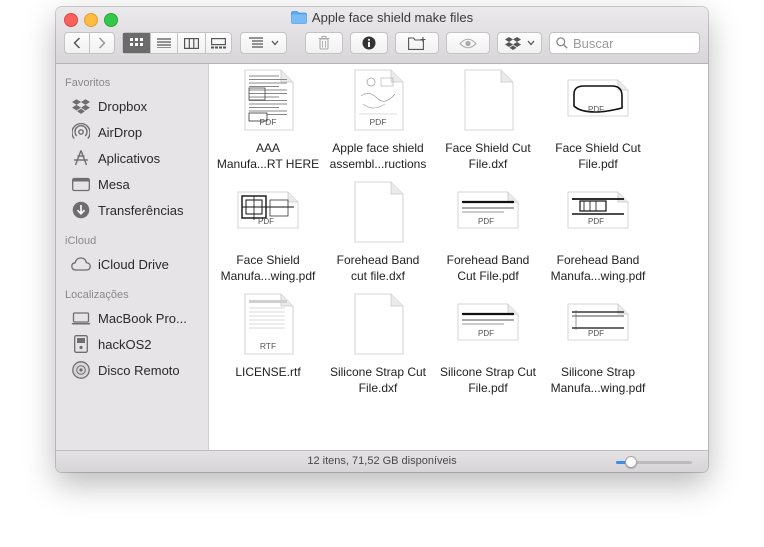 This screenshot has height=547, width=764. Describe the element at coordinates (378, 268) in the screenshot. I see `file-name: Forehead Band cut file.dxf` at that location.